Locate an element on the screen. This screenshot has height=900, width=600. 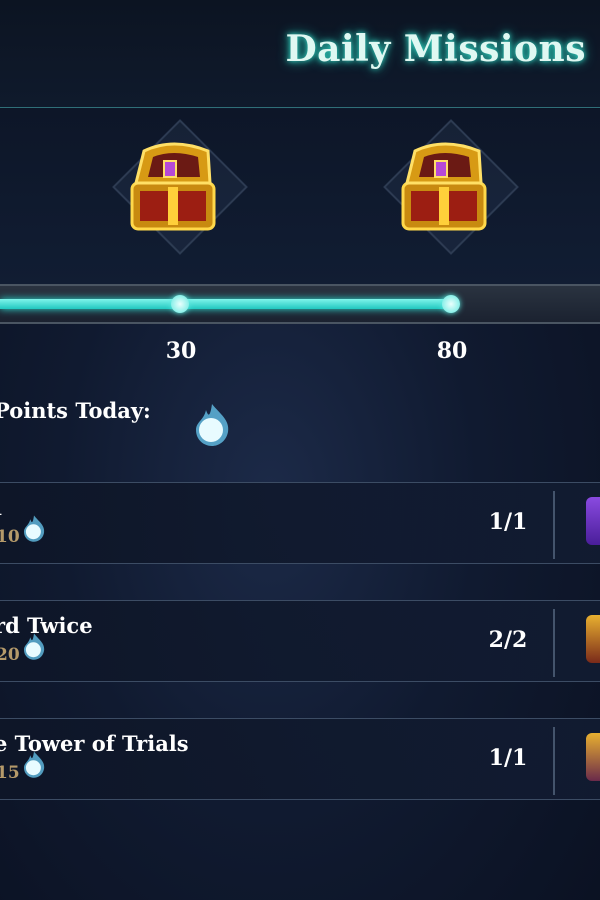
mission-progress: 2/2 is located at coordinates (508, 640).